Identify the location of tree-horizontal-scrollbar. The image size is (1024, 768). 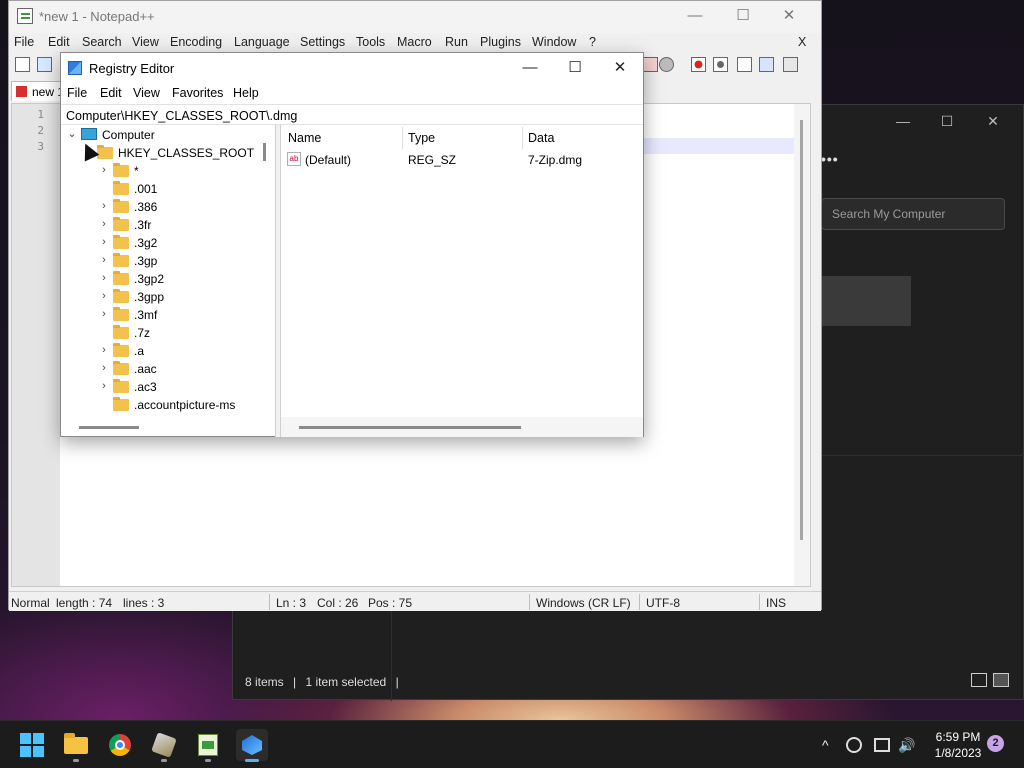
(109, 427).